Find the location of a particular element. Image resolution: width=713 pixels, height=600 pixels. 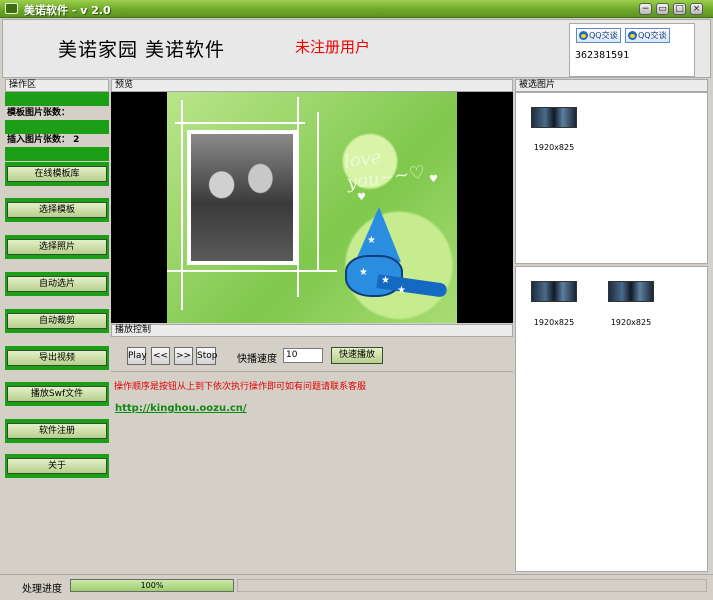

window-title: 美诺软件 - v 2.0 is located at coordinates (67, 10).